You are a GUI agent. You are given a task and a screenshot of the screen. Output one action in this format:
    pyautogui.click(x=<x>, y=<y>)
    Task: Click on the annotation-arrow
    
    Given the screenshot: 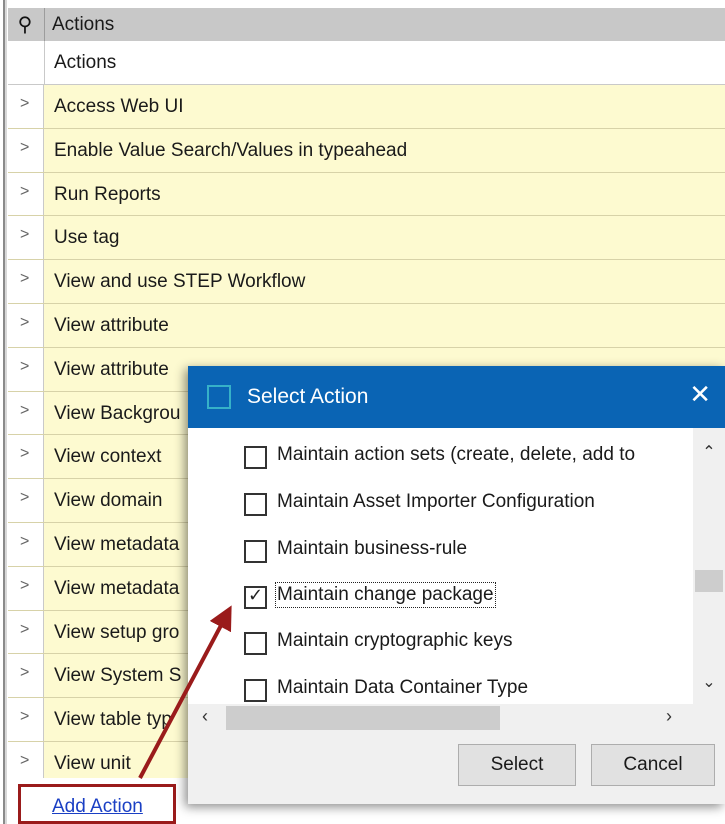 What is the action you would take?
    pyautogui.click(x=185, y=692)
    